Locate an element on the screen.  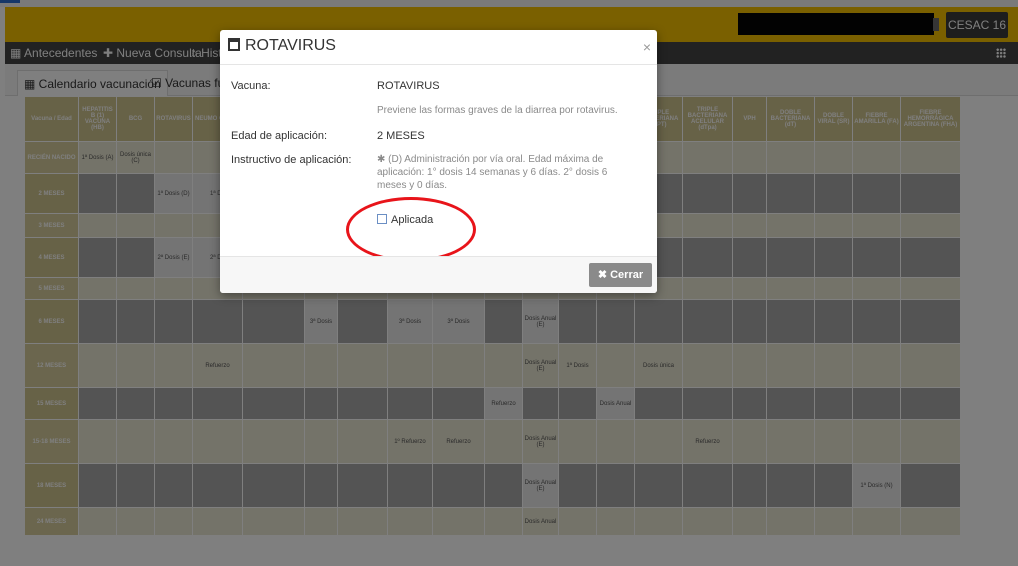
calendar-icon is located at coordinates (234, 44).